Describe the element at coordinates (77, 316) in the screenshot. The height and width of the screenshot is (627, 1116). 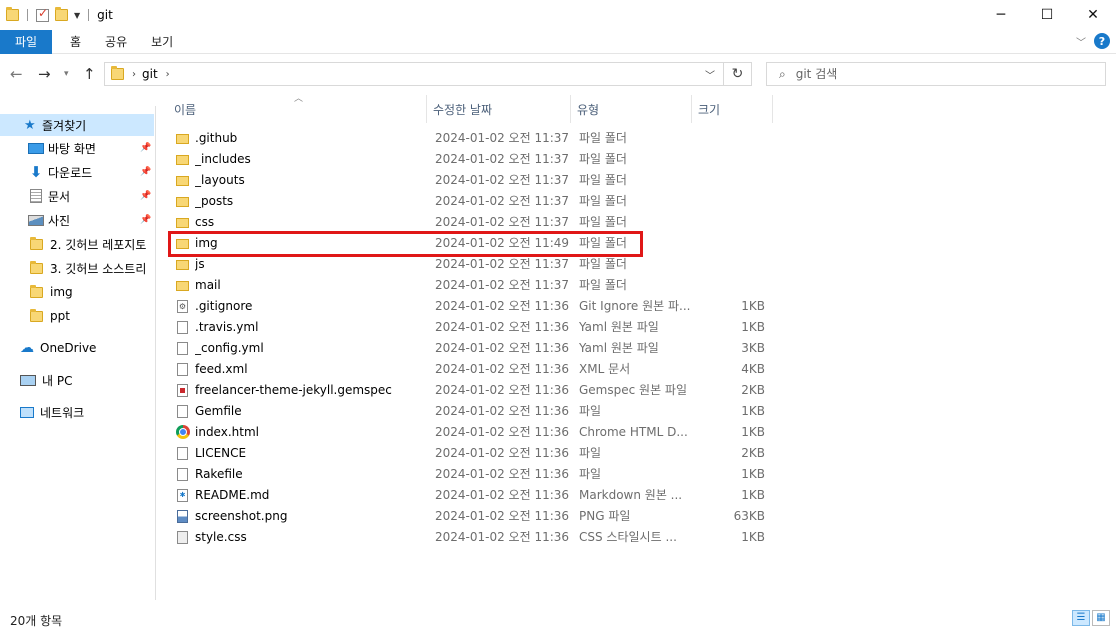
I see `sidebar-item-ppt: ppt` at that location.